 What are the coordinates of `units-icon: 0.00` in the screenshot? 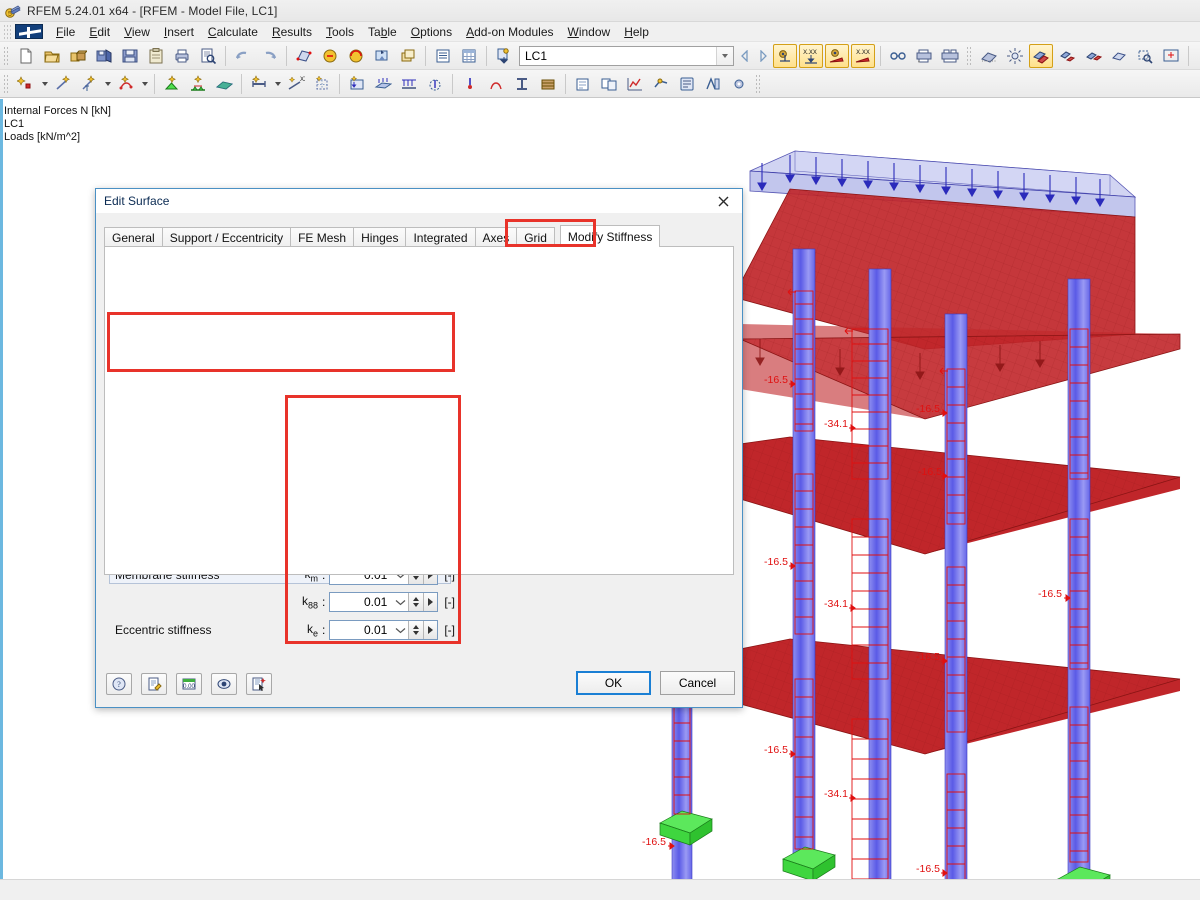 It's located at (189, 684).